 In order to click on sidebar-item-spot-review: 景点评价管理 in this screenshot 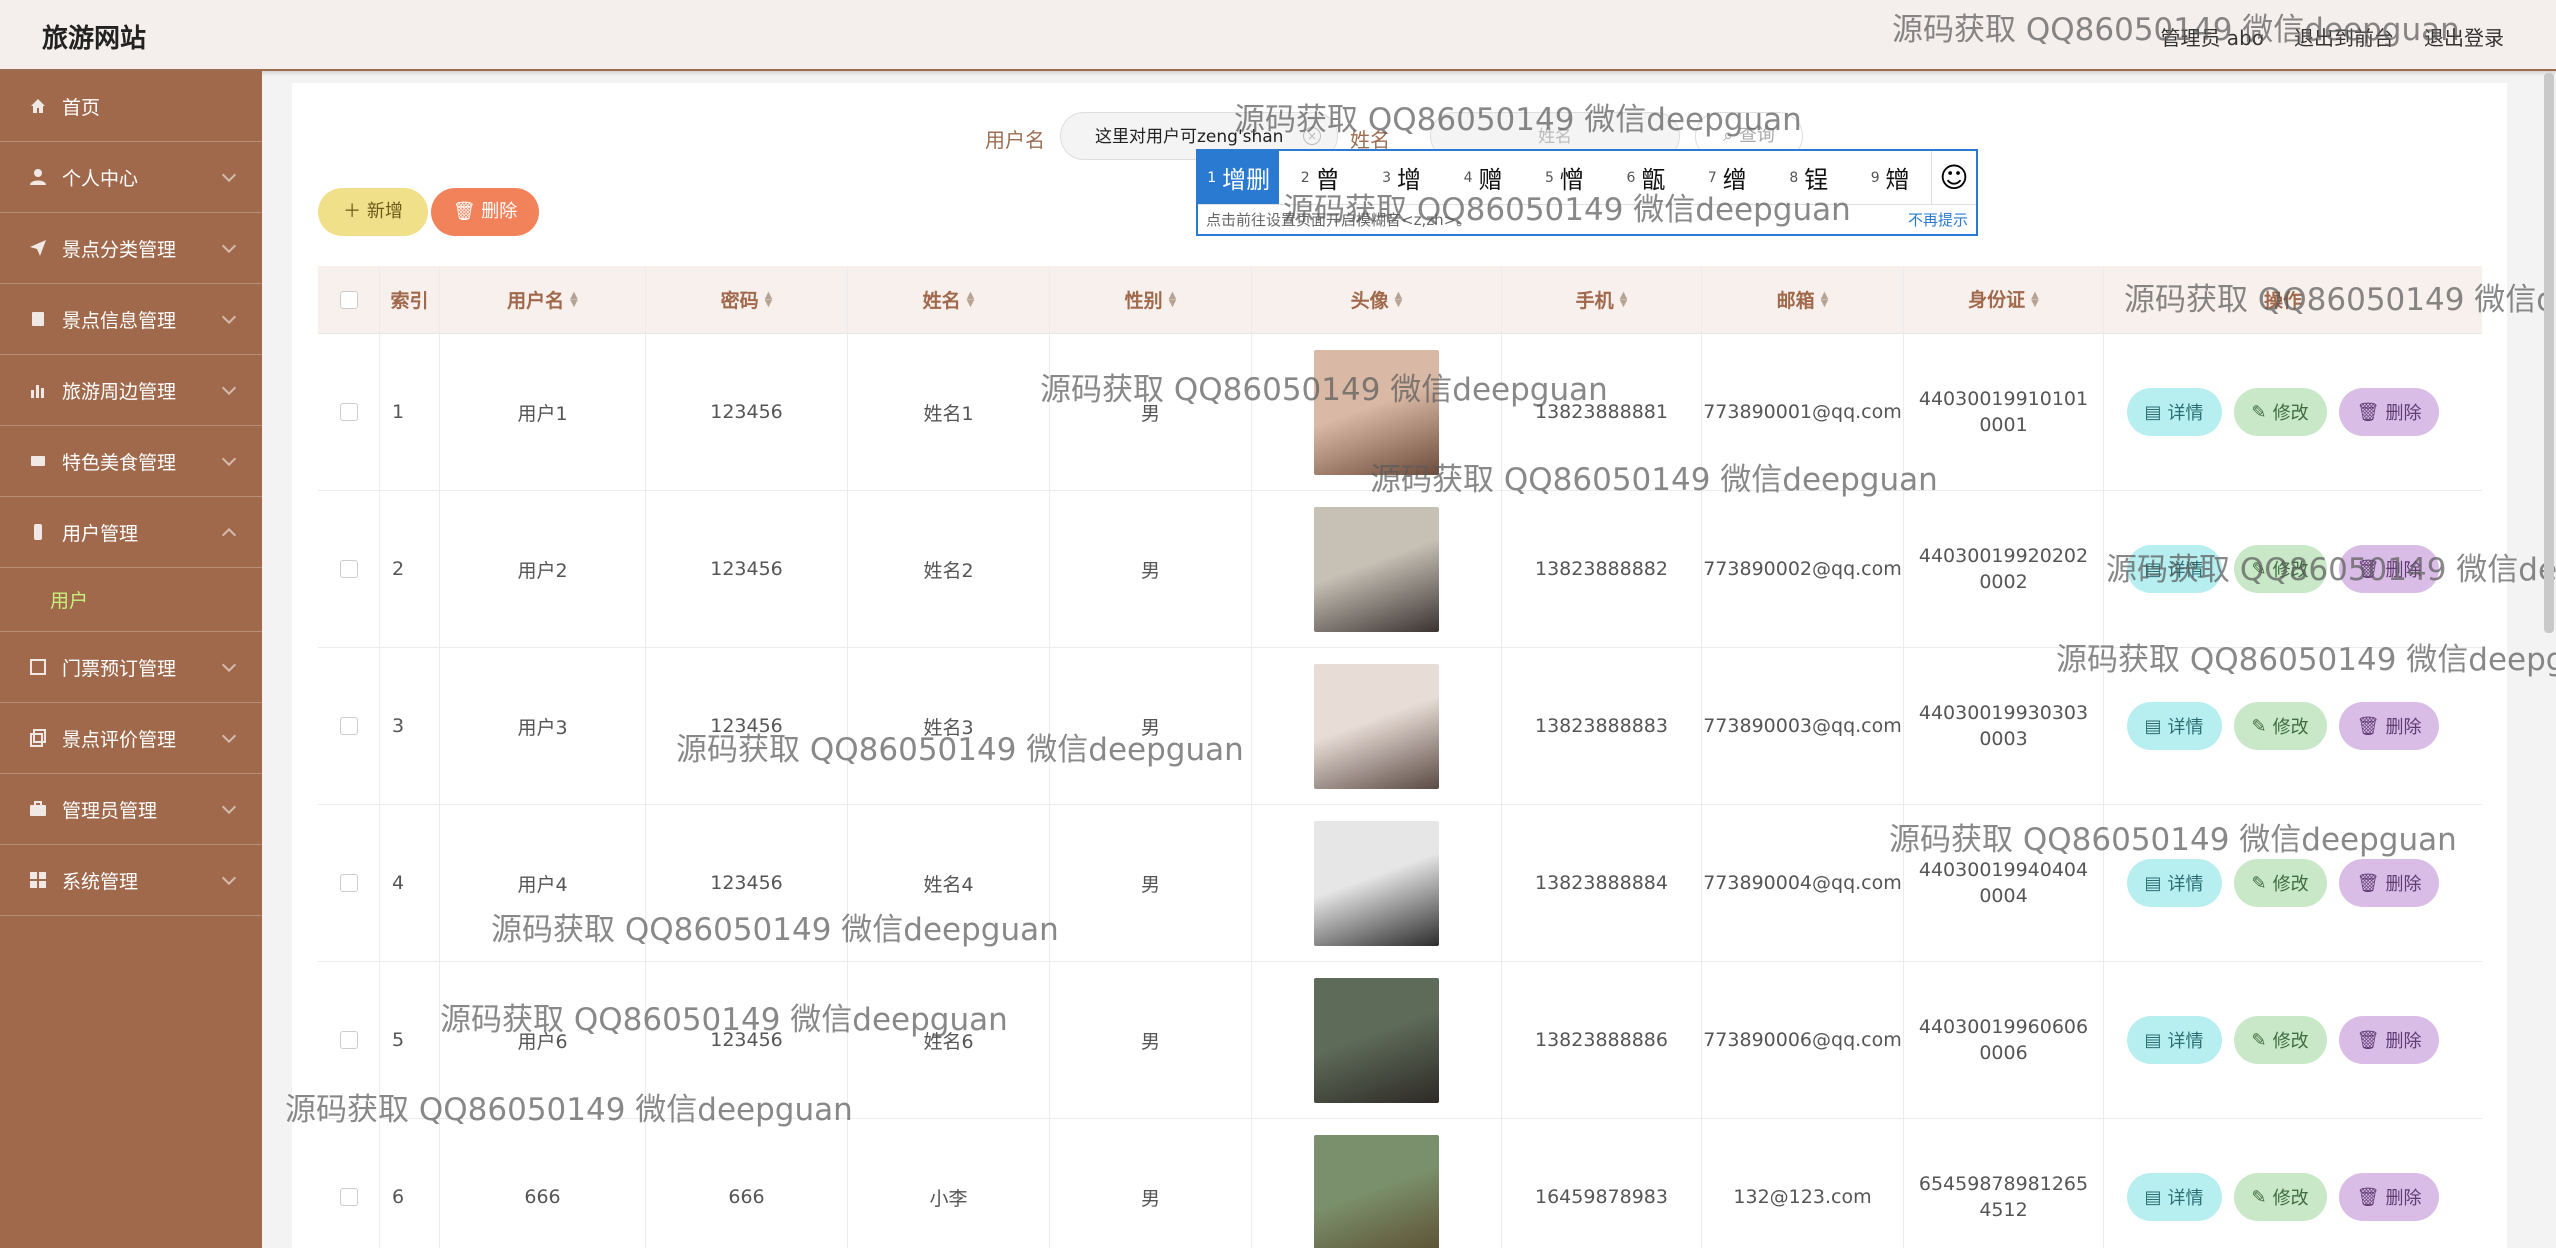, I will do `click(131, 738)`.